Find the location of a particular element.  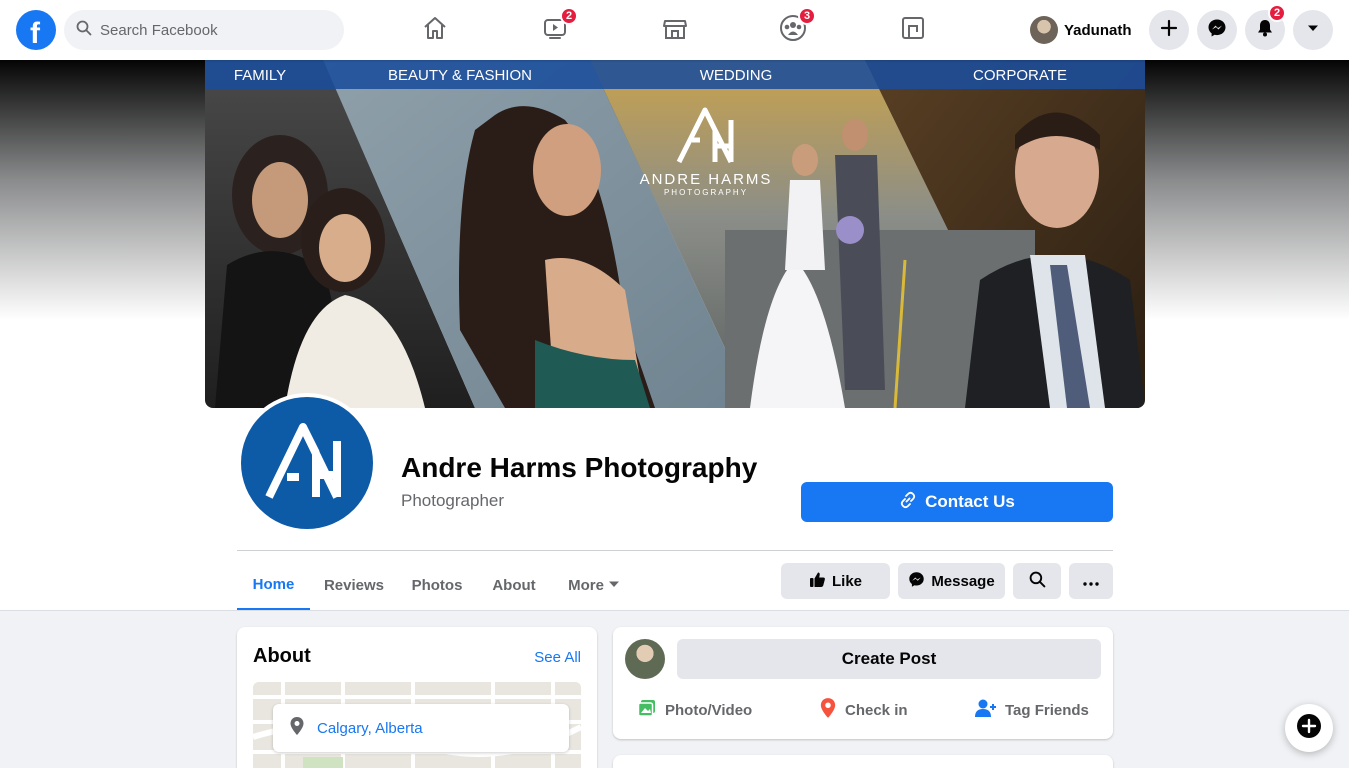

tag-friends-icon is located at coordinates (986, 710).